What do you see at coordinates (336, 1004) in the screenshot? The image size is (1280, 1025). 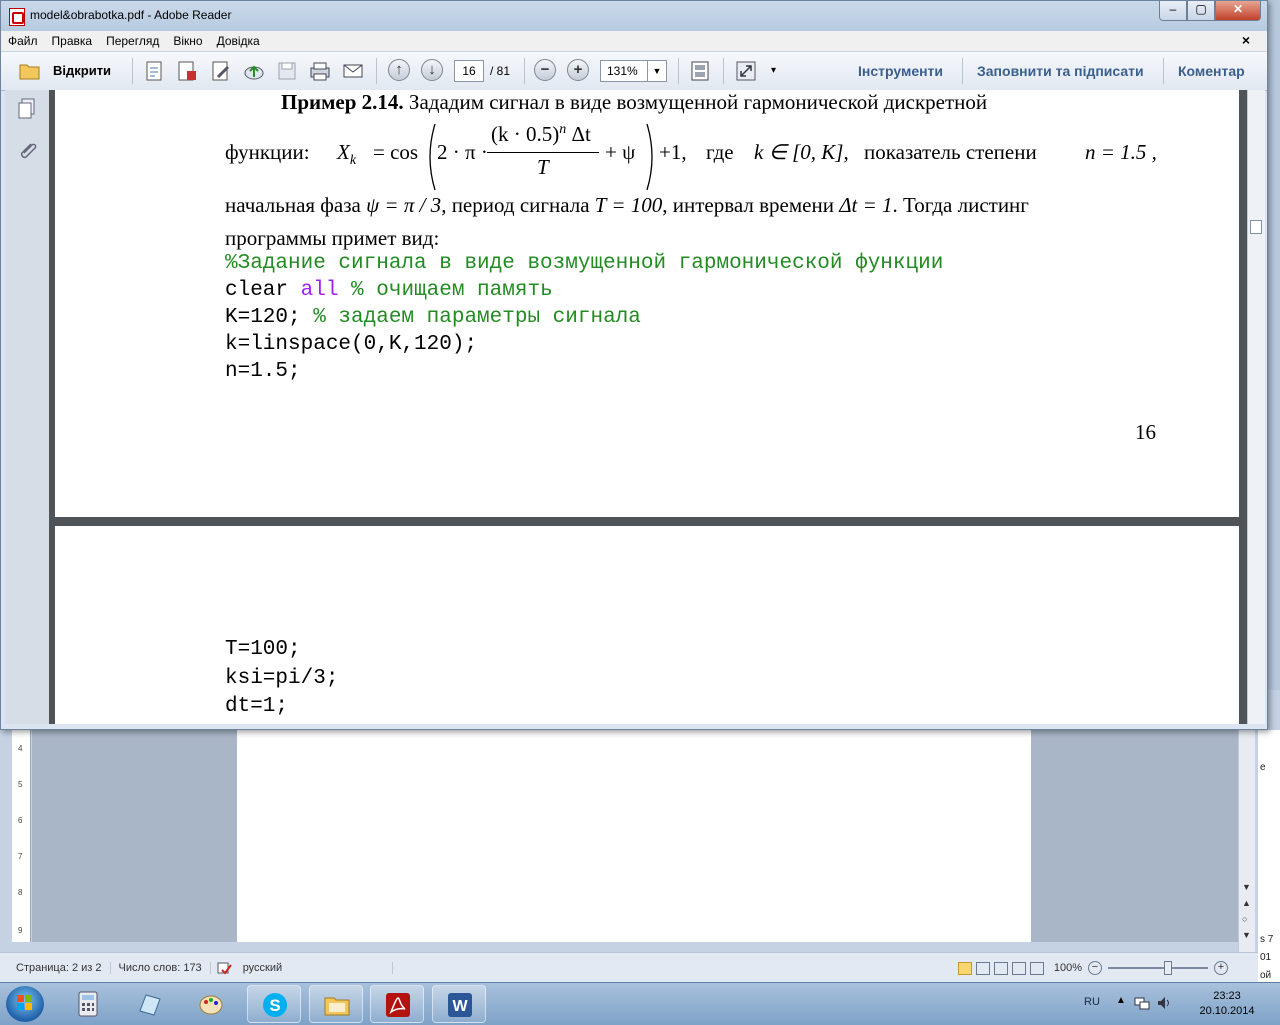 I see `taskbar-explorer` at bounding box center [336, 1004].